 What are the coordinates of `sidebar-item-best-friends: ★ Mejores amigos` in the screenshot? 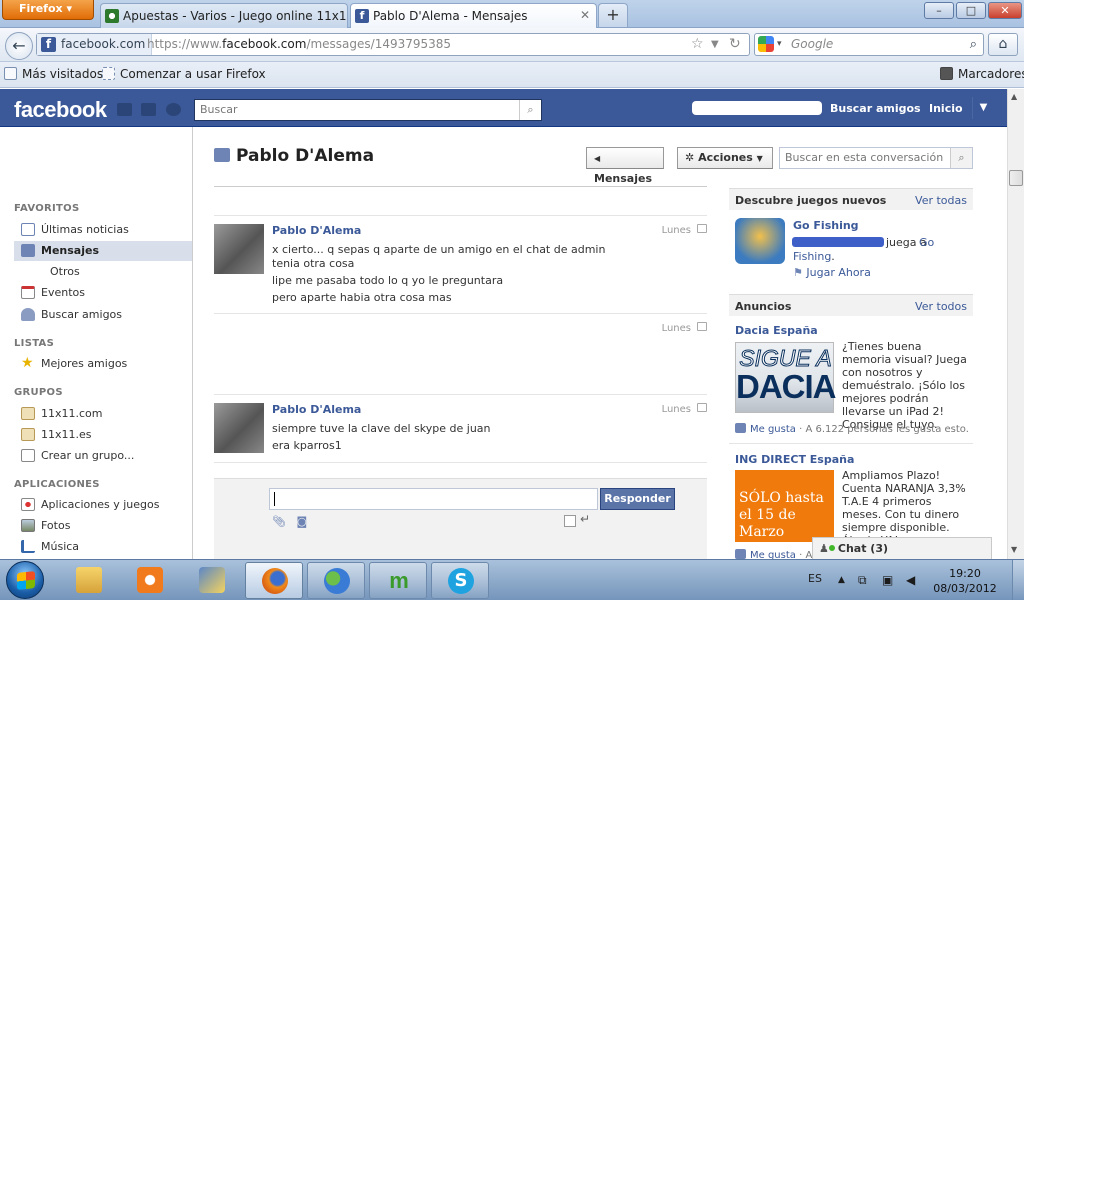 It's located at (103, 364).